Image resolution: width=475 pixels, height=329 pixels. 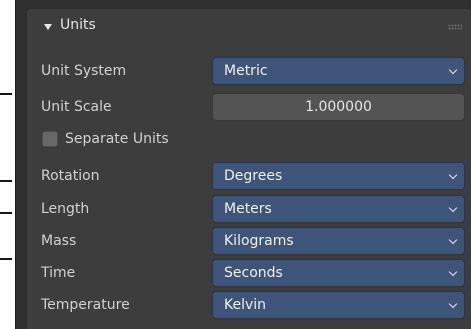 What do you see at coordinates (7, 164) in the screenshot?
I see `left-edge-strip` at bounding box center [7, 164].